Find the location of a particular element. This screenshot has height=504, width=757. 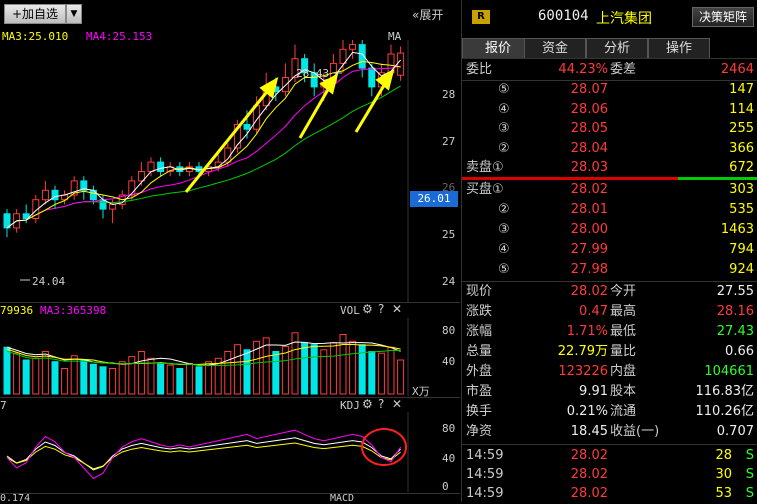

quote-row: 换手 0.21% 流通 110.26亿 is located at coordinates (609, 412).